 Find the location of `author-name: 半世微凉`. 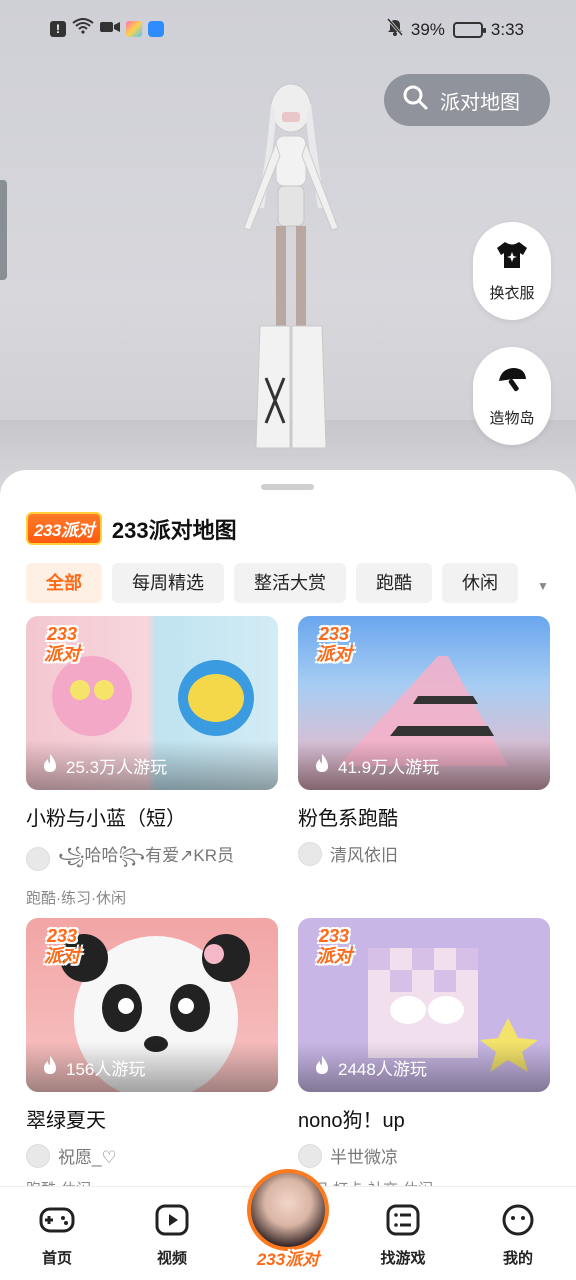

author-name: 半世微凉 is located at coordinates (364, 1157).